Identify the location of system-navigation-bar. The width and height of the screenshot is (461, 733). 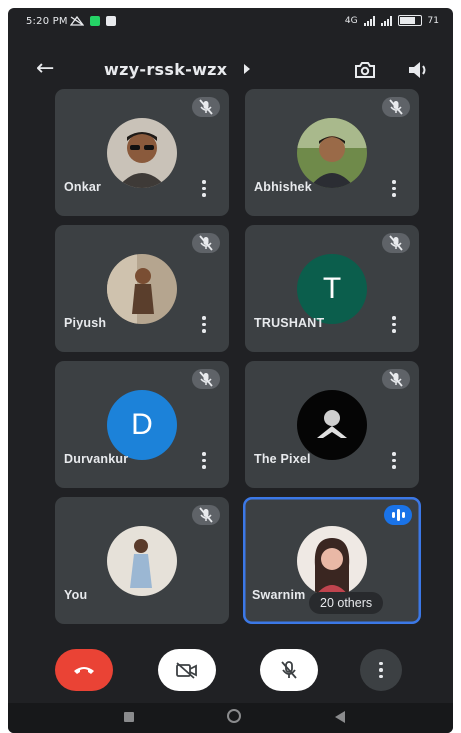
(230, 718).